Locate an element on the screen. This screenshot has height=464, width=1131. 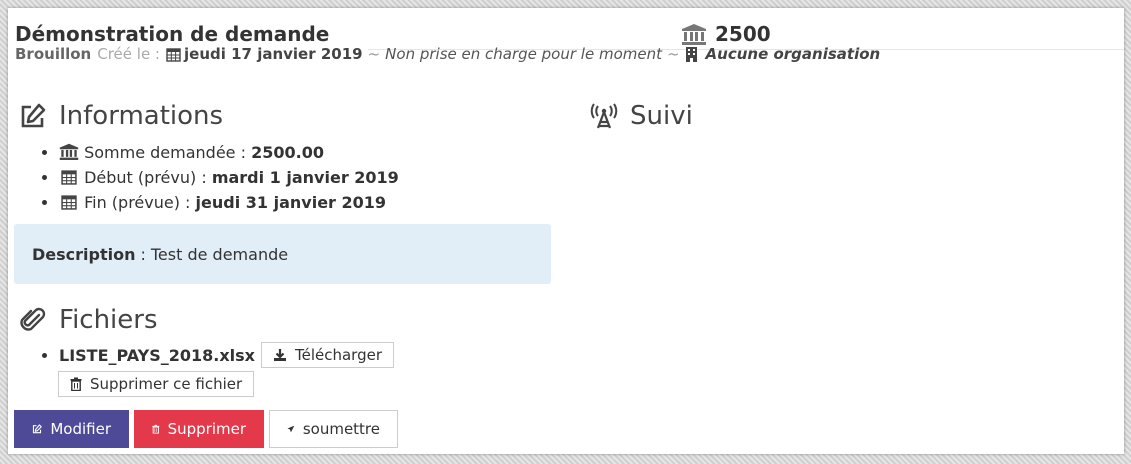
amount-value: 2500 is located at coordinates (743, 34).